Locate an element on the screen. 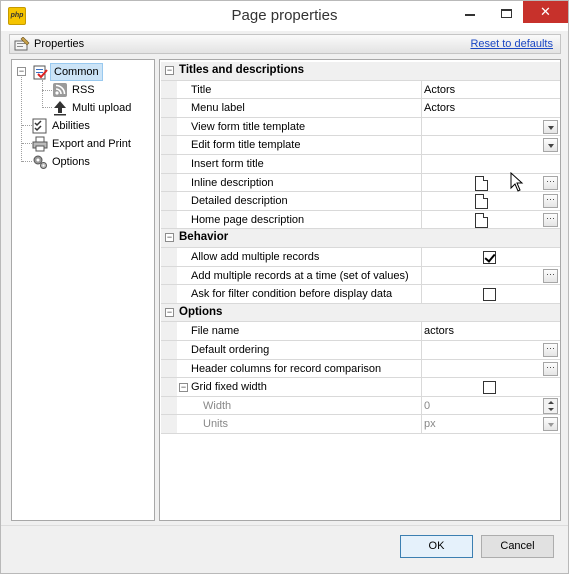 This screenshot has height=574, width=569. footer-divider is located at coordinates (284, 525).